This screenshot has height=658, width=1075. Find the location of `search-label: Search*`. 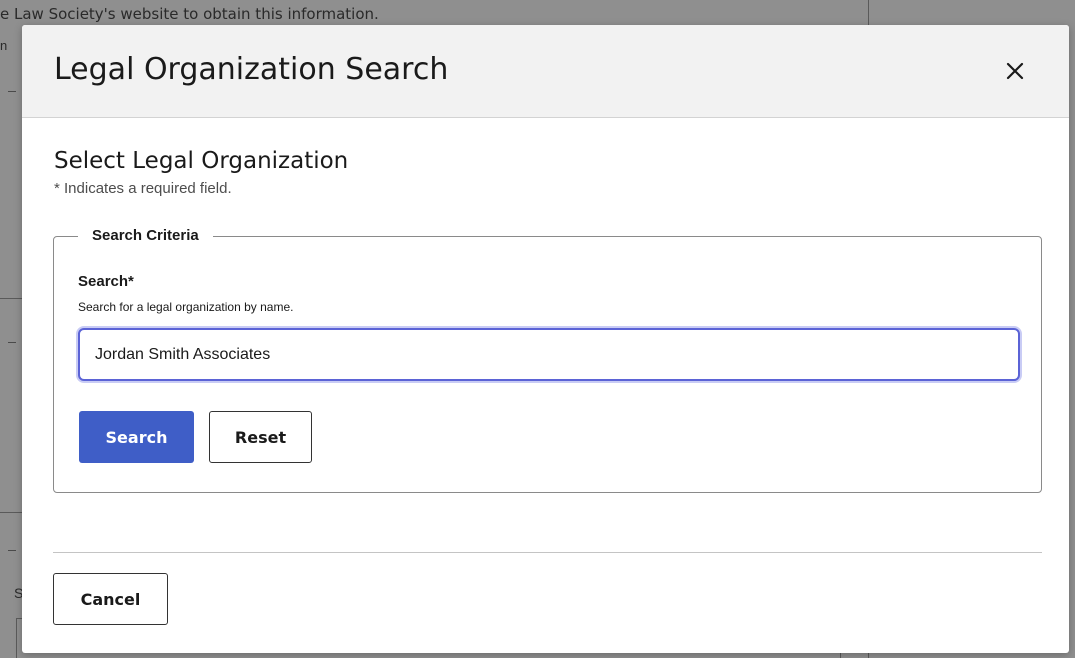

search-label: Search* is located at coordinates (106, 281).